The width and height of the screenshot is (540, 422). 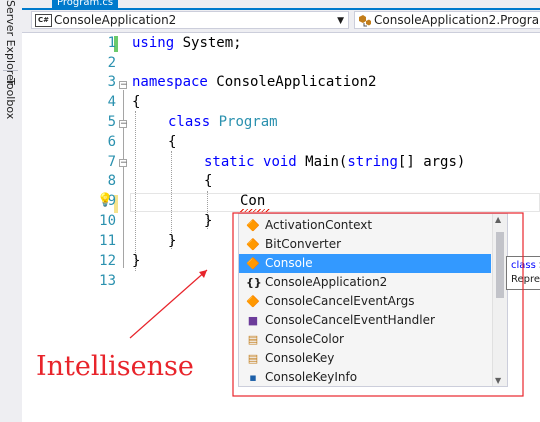 What do you see at coordinates (281, 5) in the screenshot?
I see `document-tab-bar: Program.cs` at bounding box center [281, 5].